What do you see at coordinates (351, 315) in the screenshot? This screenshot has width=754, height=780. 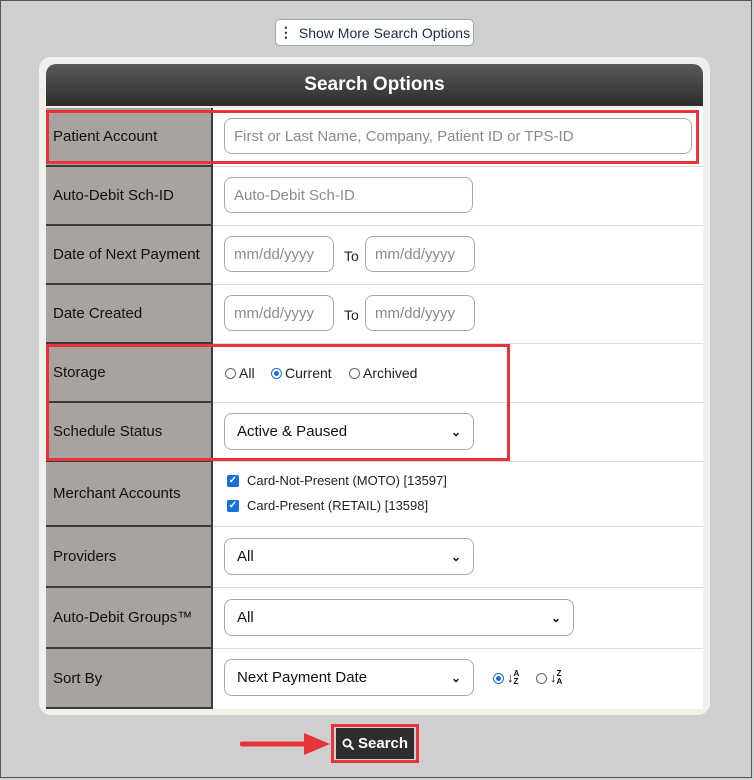 I see `date-created-to-label: To` at bounding box center [351, 315].